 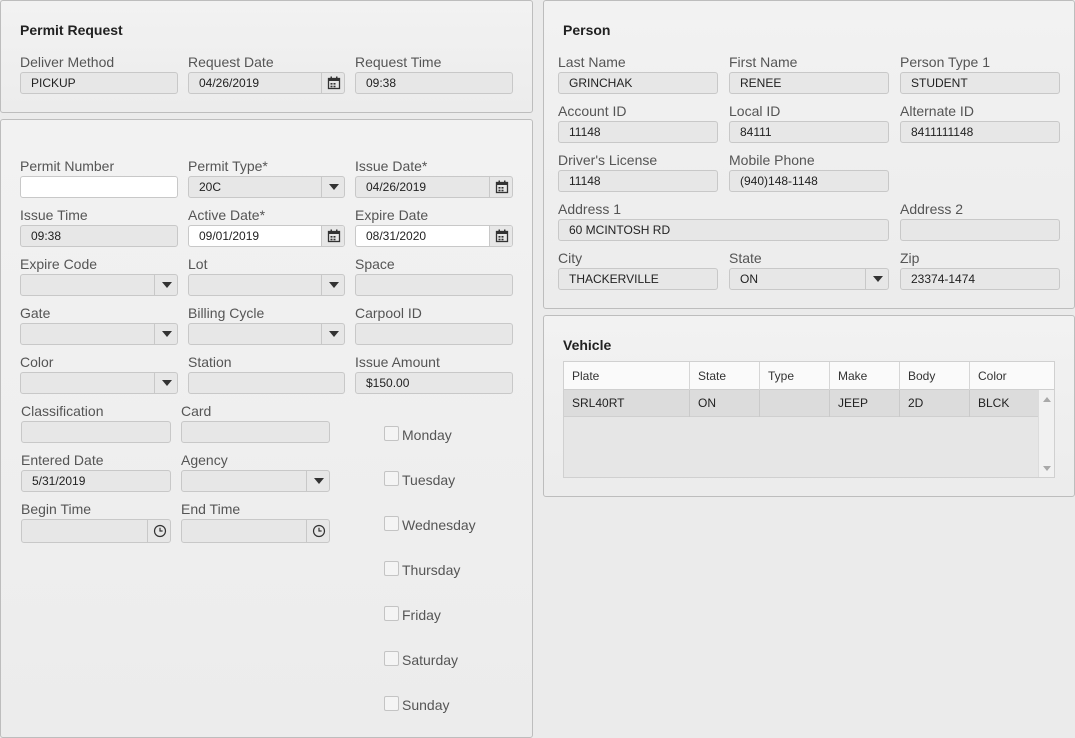 I want to click on vehicle-table-scrollbar, so click(x=1046, y=433).